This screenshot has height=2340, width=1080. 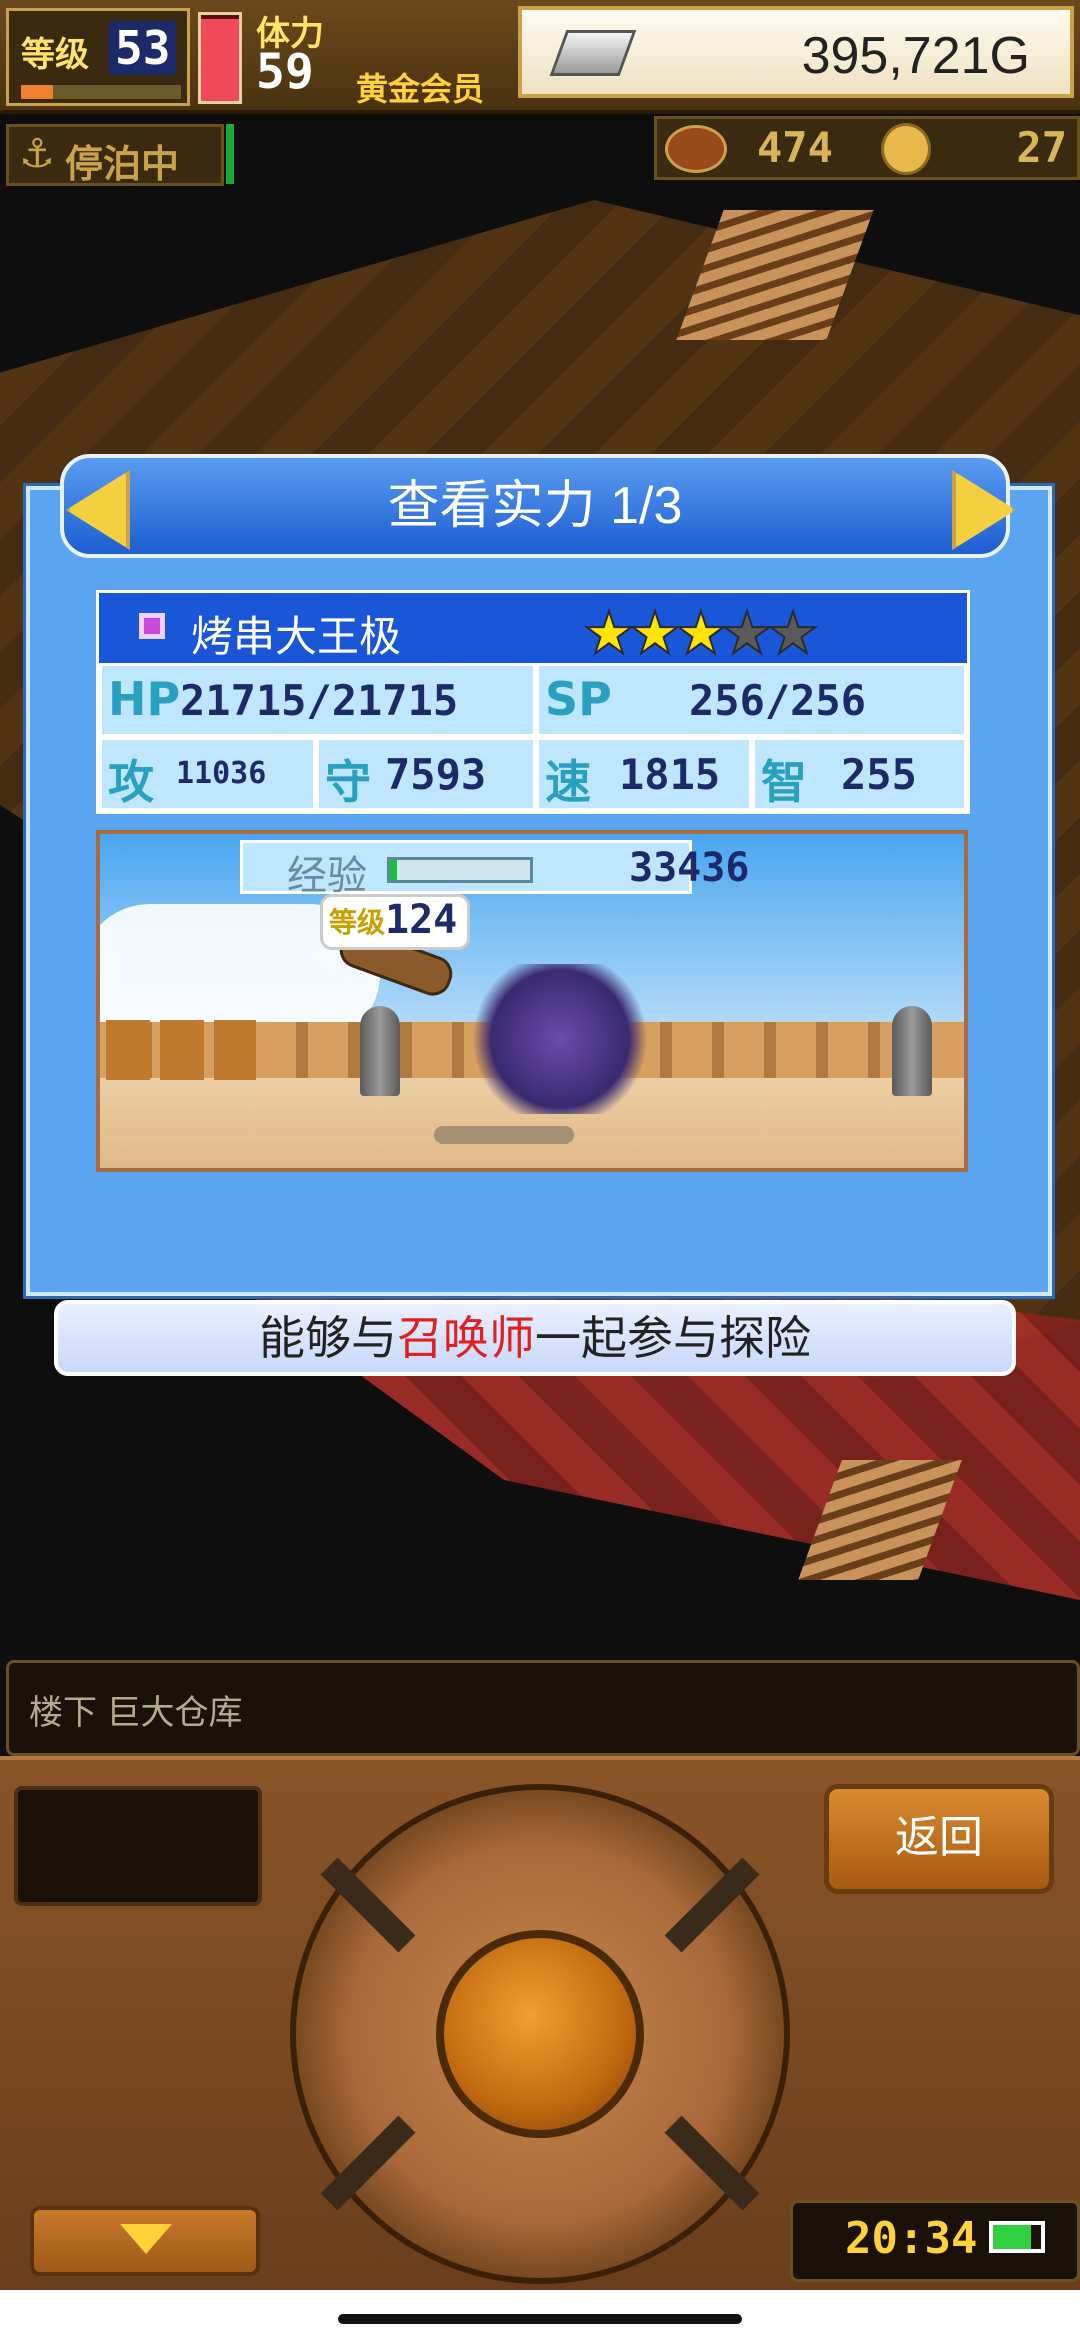 What do you see at coordinates (144, 699) in the screenshot?
I see `hp-label: HP` at bounding box center [144, 699].